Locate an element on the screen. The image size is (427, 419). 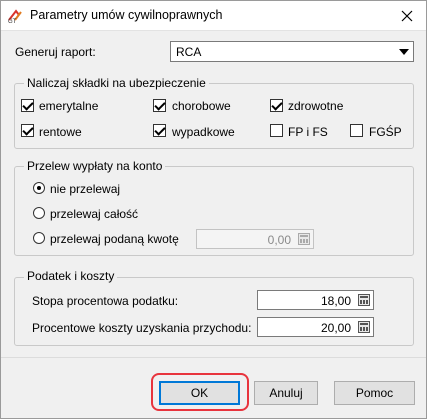
costs-field: 20,00 is located at coordinates (315, 327).